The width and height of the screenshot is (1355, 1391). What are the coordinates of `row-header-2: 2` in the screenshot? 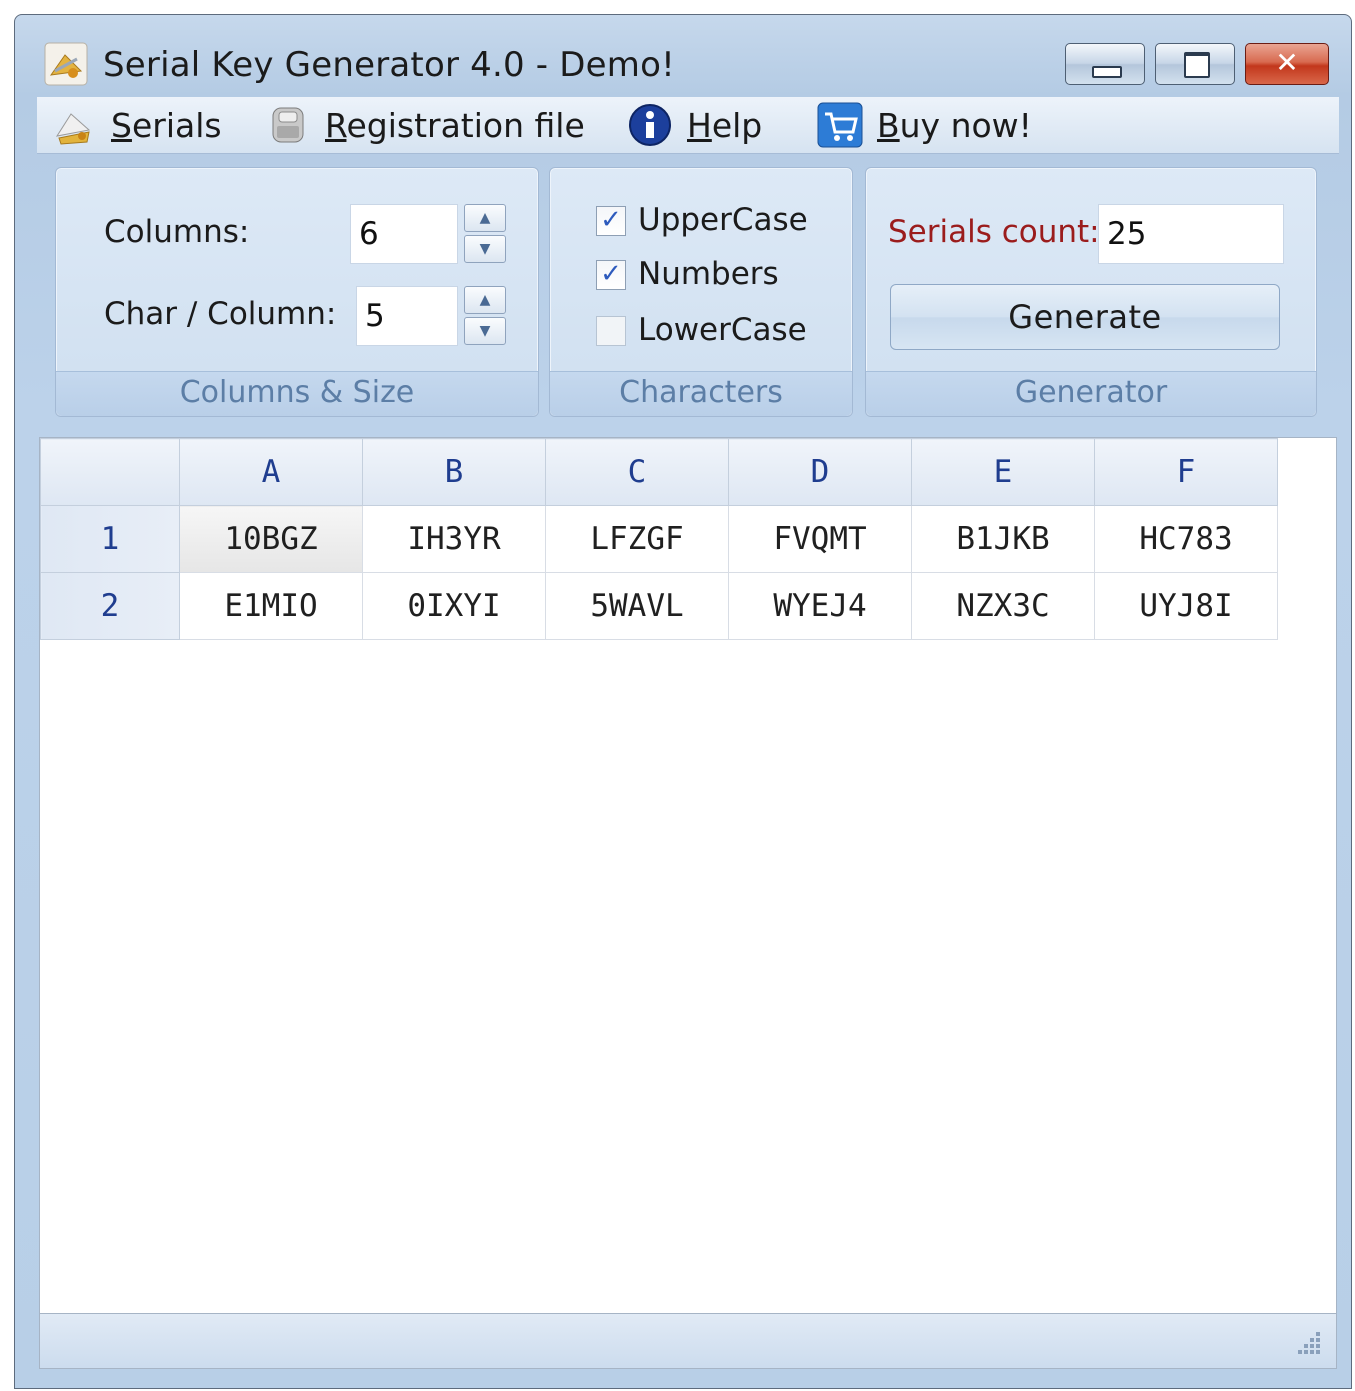 It's located at (110, 606).